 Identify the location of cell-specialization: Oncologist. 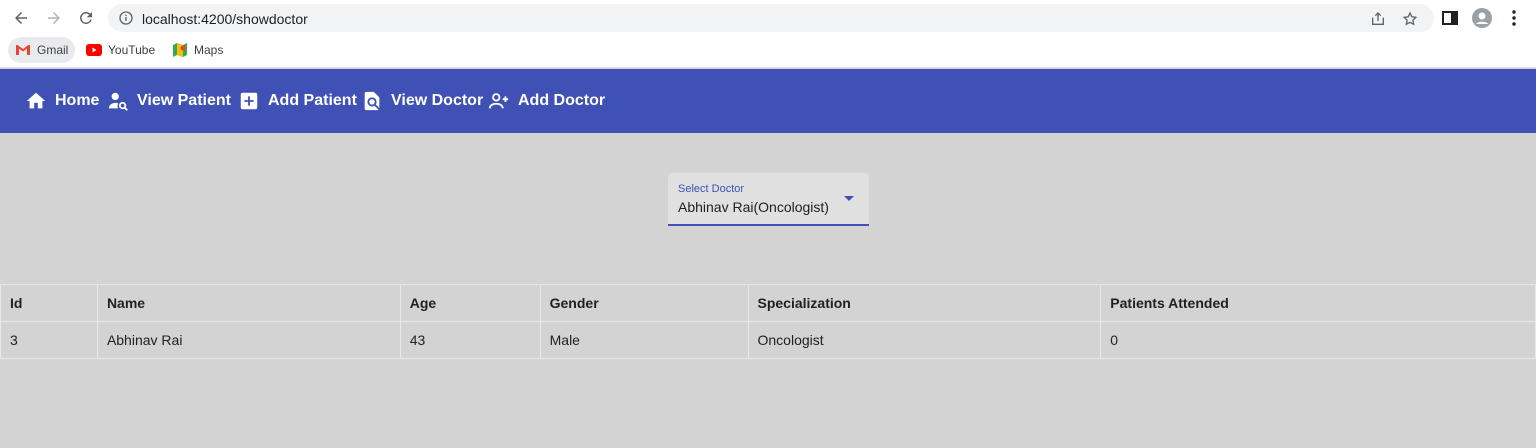
(924, 340).